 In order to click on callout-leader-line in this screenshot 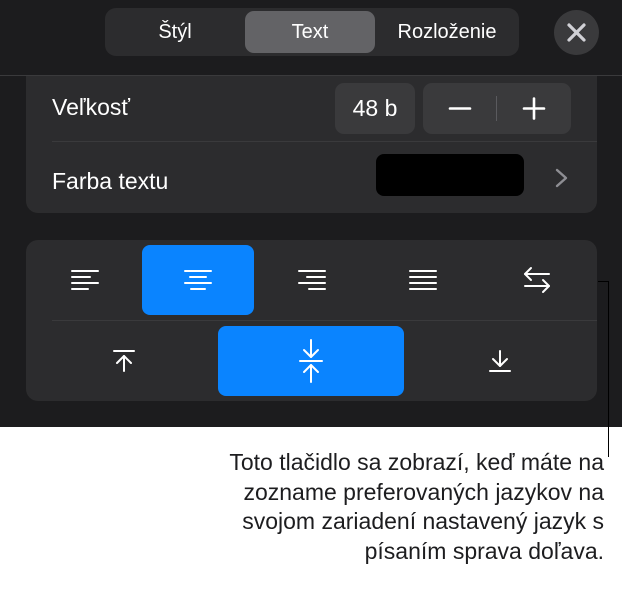, I will do `click(608, 369)`.